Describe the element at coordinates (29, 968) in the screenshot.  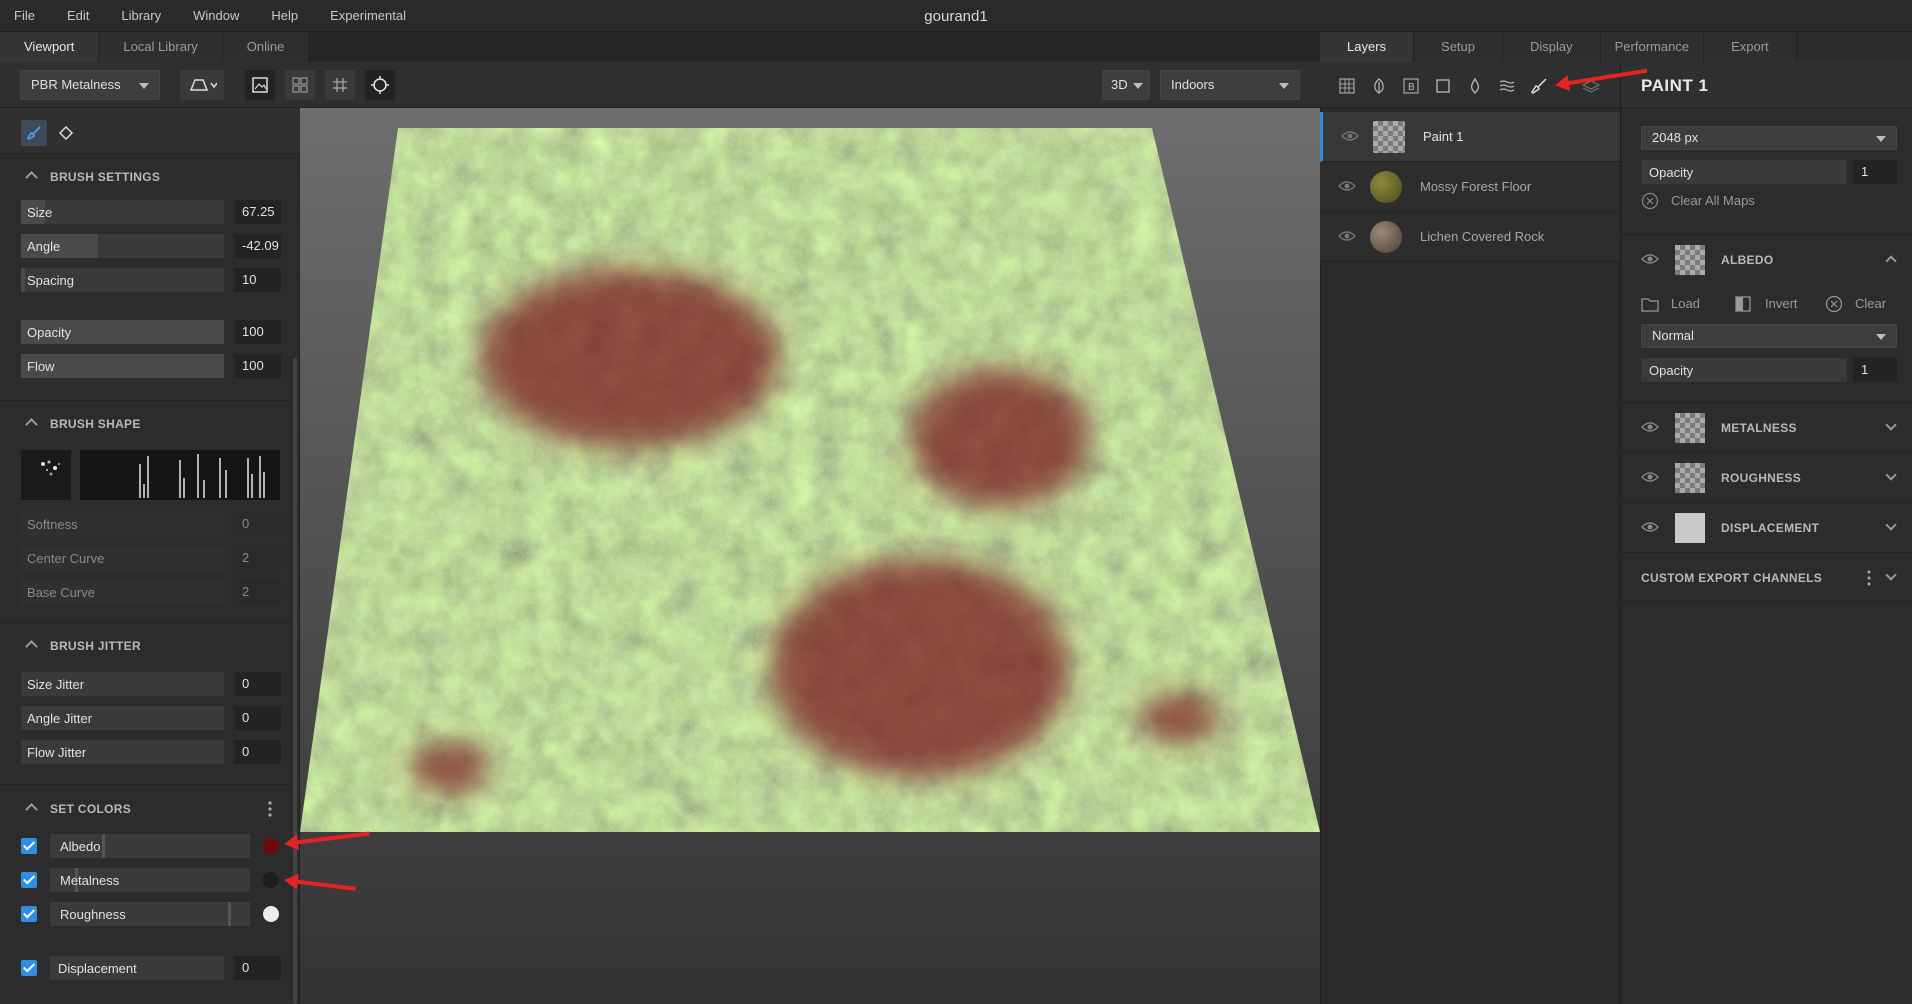
I see `displacement-checkbox` at that location.